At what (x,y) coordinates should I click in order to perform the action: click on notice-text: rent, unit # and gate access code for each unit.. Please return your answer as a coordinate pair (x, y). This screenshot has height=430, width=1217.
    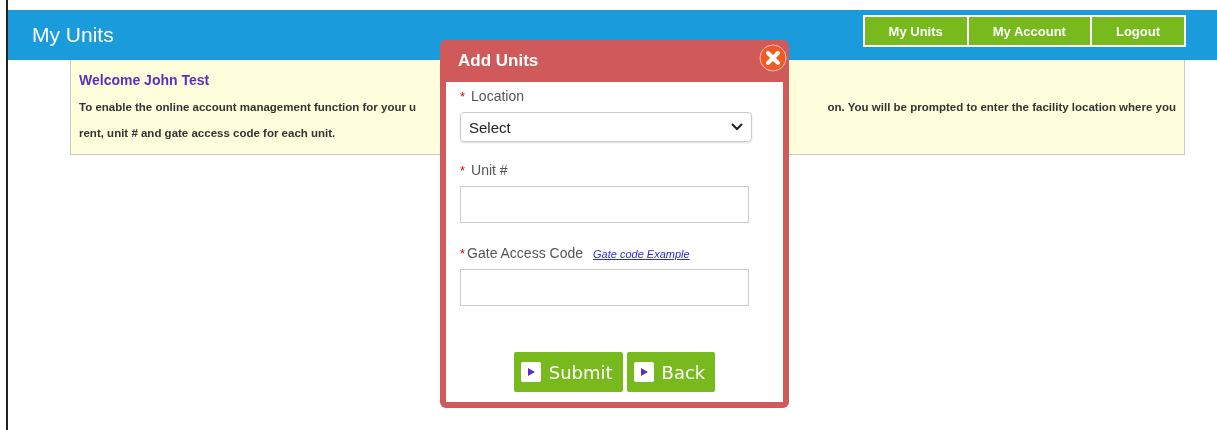
    Looking at the image, I should click on (207, 133).